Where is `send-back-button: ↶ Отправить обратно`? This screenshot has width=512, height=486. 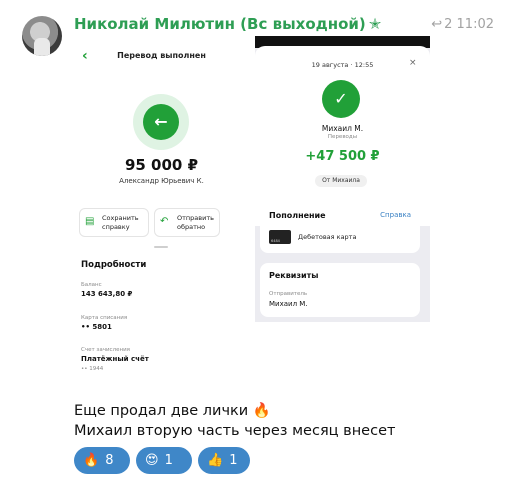
send-back-button: ↶ Отправить обратно is located at coordinates (187, 222).